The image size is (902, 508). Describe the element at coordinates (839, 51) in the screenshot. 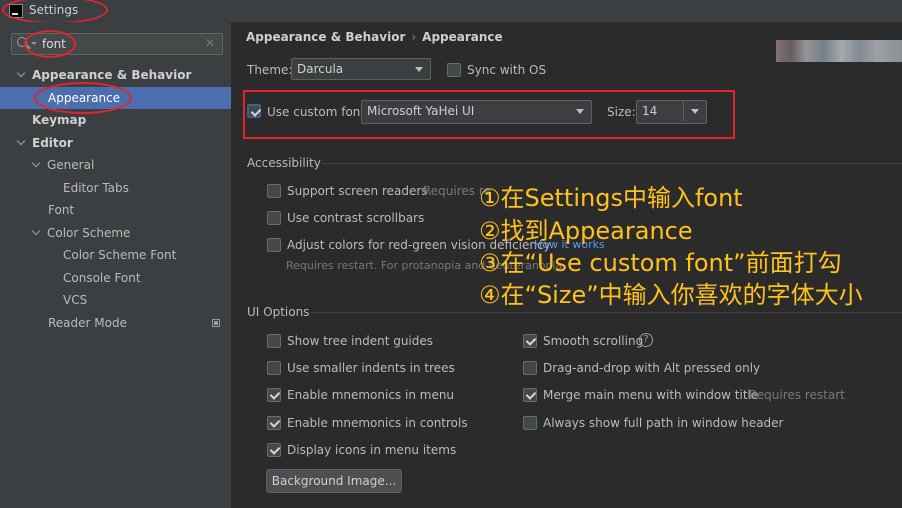

I see `blurred-region` at that location.